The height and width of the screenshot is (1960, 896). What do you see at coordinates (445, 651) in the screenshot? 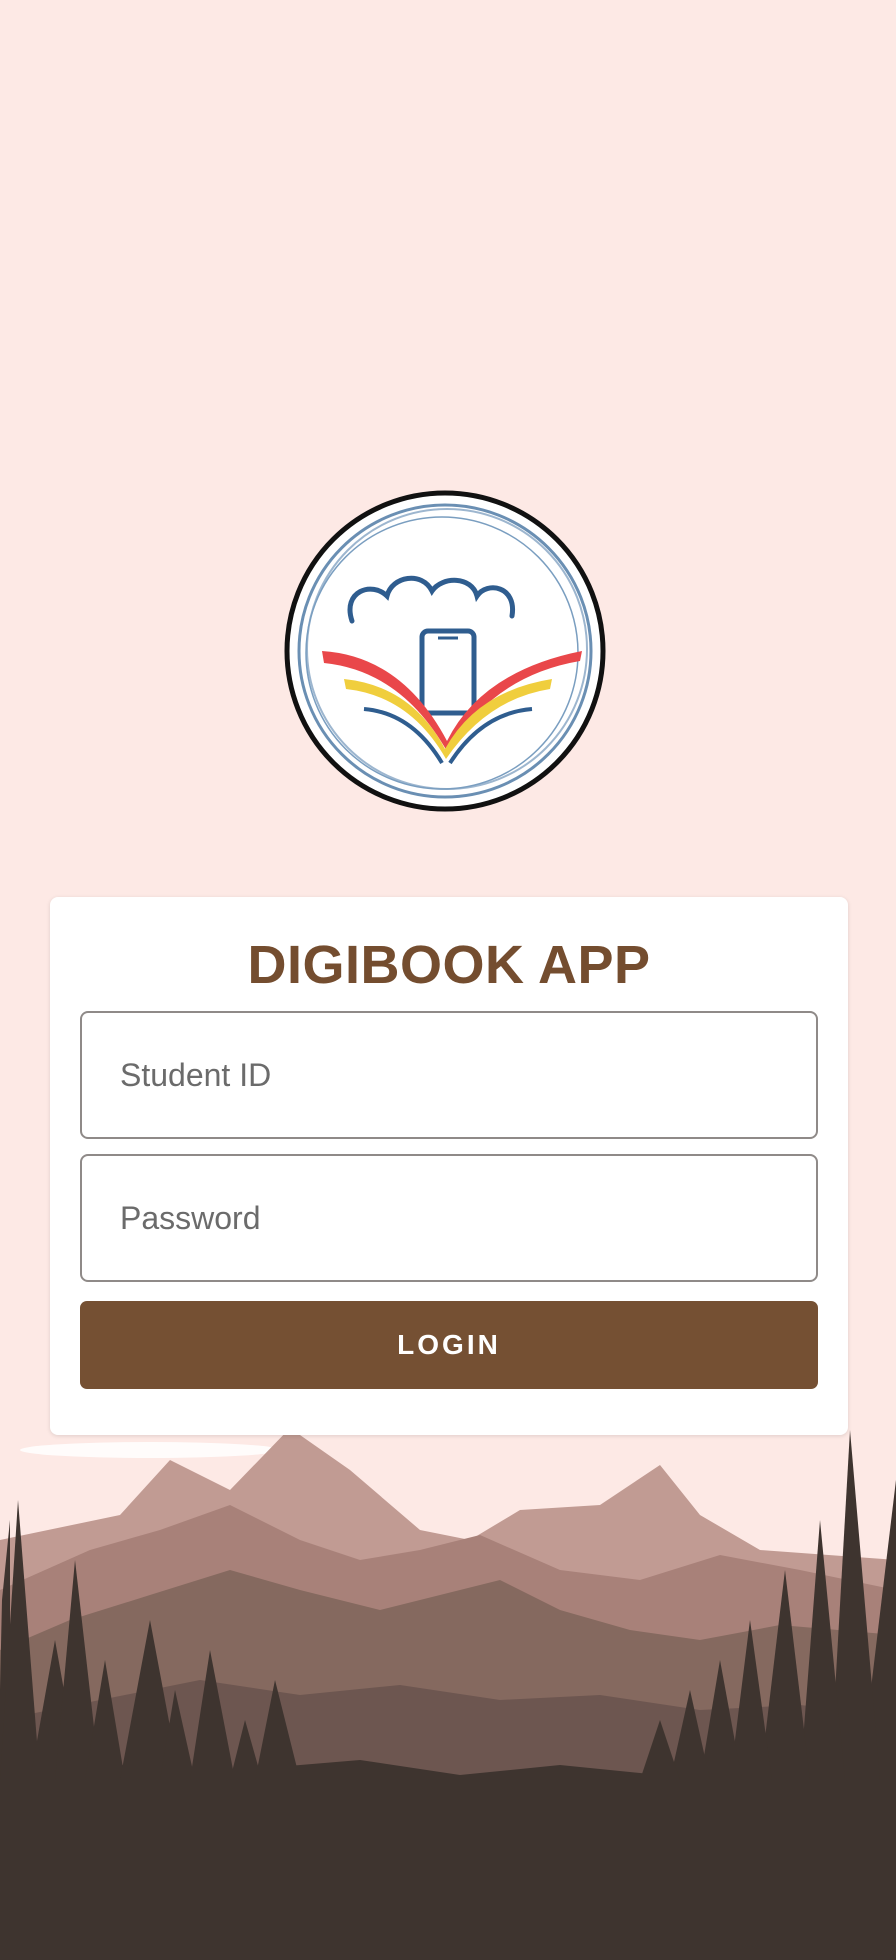
I see `digibook-logo-icon` at bounding box center [445, 651].